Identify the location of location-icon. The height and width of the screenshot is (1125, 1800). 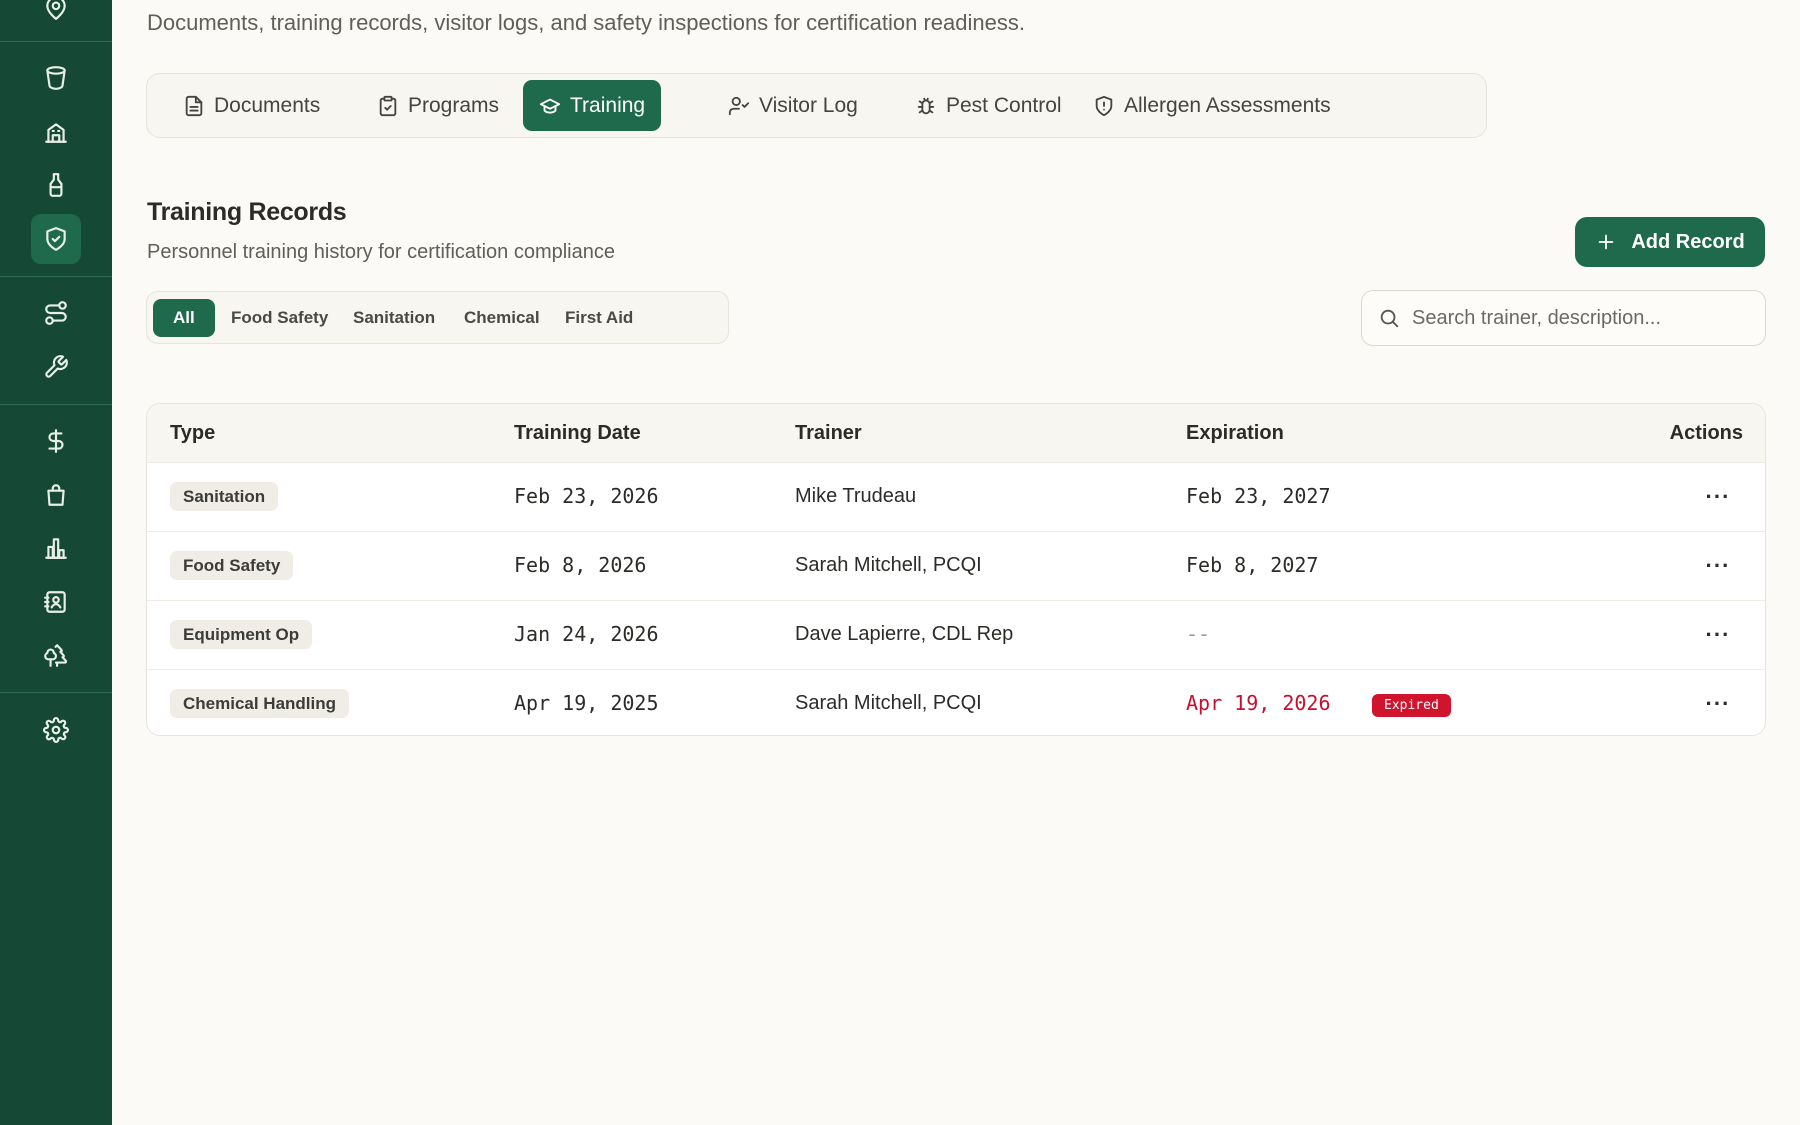
(56, 16).